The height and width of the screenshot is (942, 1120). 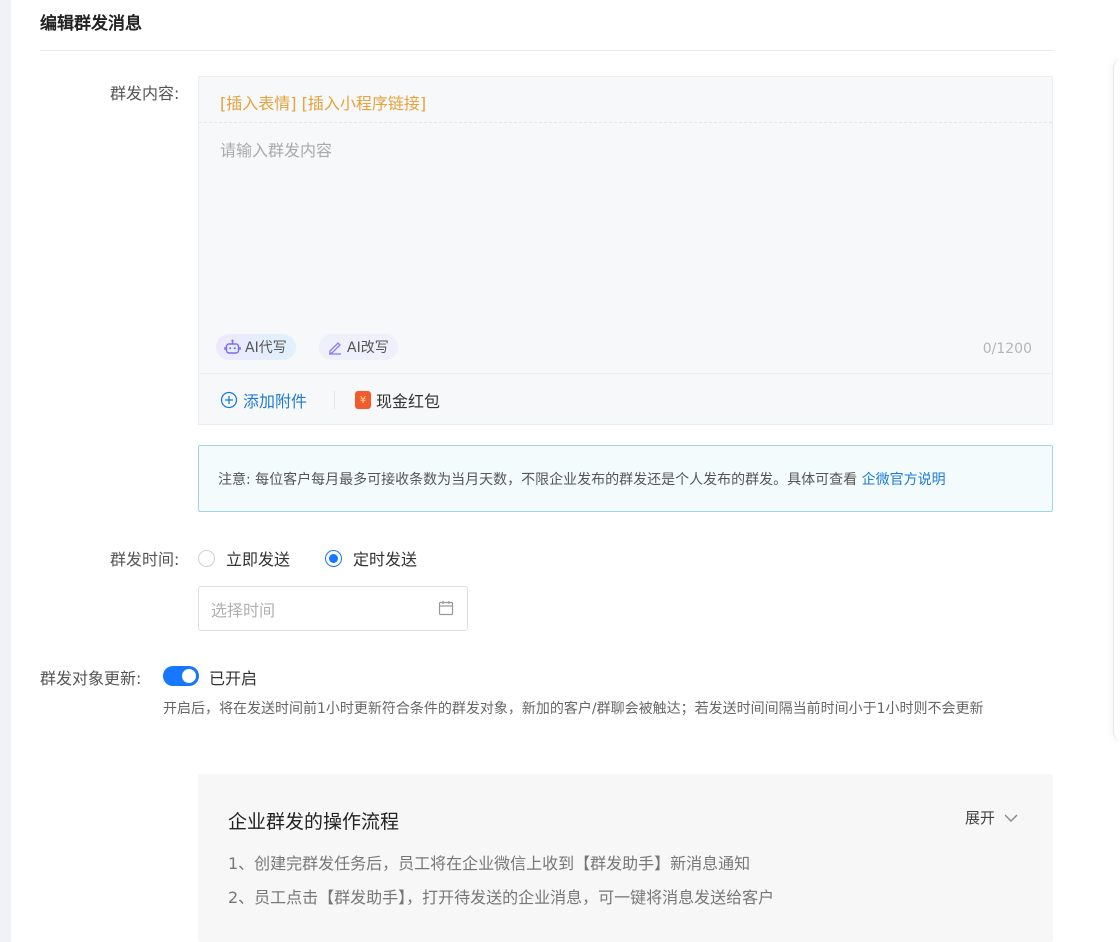 I want to click on flow-step: 1、创建完群发任务后，员工将在企业微信上收到【群发助手】新消息通知, so click(x=489, y=863).